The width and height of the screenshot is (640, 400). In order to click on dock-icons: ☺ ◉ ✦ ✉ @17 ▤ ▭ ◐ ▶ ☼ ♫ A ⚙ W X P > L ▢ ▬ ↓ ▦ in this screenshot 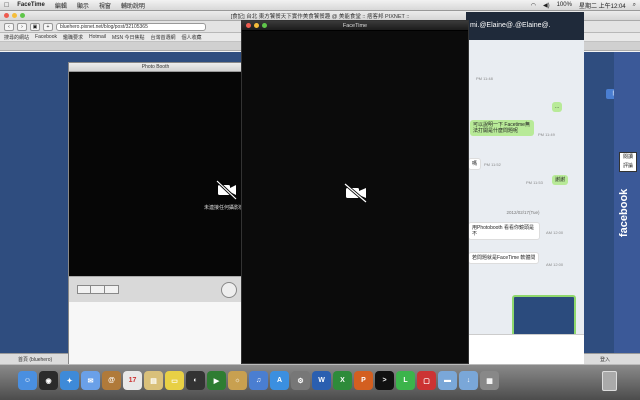, I will do `click(258, 380)`.